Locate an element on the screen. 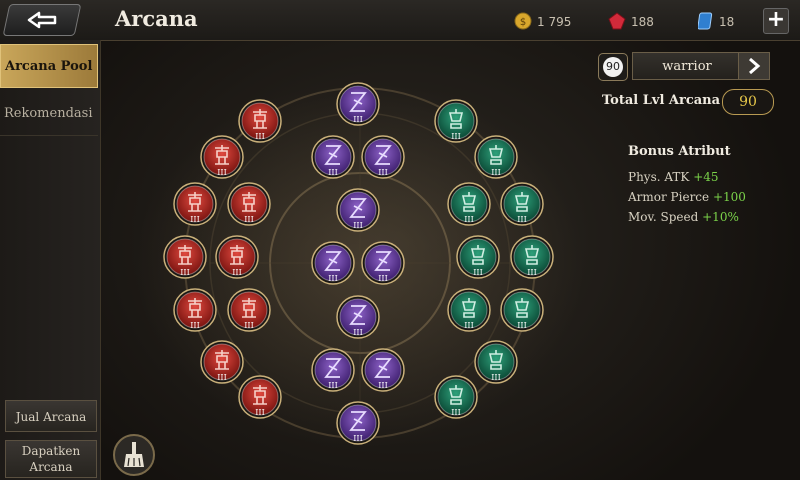  top-bar: Arcana $ 1 795 188 18 + is located at coordinates (400, 20).